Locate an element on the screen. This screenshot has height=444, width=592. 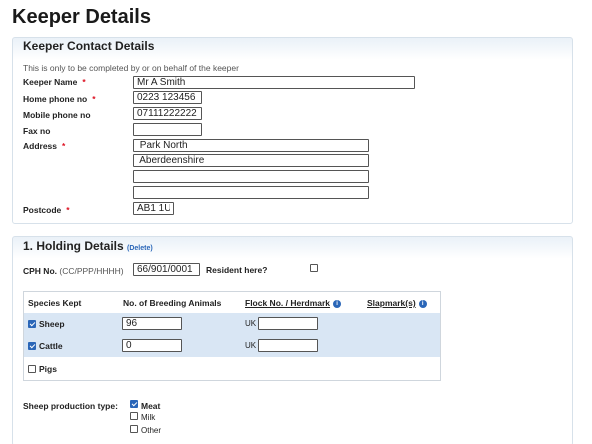
cph-hint: (CC/PPP/HHHH) is located at coordinates (91, 271).